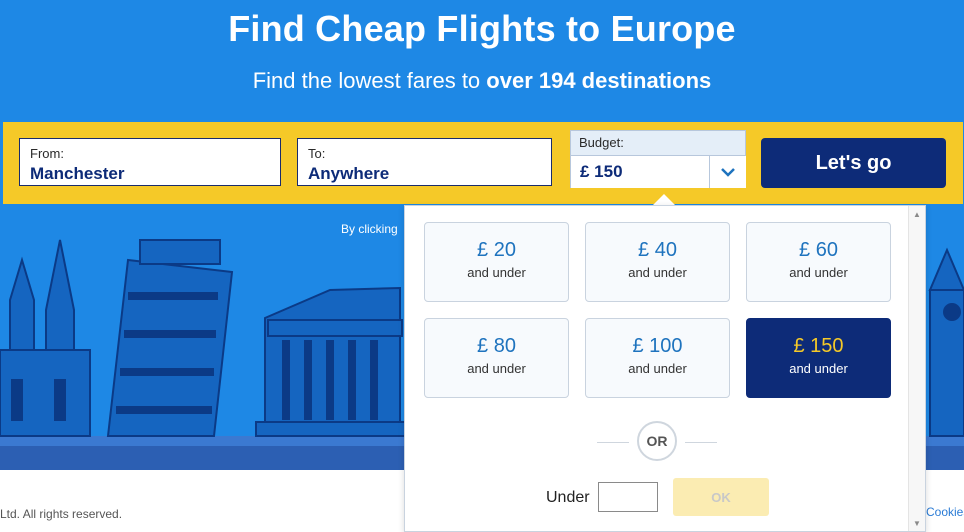 The width and height of the screenshot is (964, 532). What do you see at coordinates (601, 171) in the screenshot?
I see `budget-value: £ 150` at bounding box center [601, 171].